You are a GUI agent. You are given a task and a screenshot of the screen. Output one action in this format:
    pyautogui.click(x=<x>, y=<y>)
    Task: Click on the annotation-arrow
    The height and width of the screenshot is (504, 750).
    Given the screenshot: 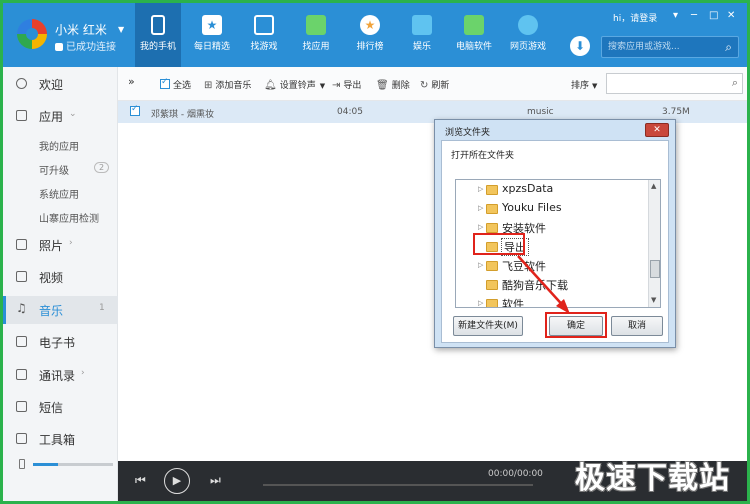 What is the action you would take?
    pyautogui.click(x=543, y=284)
    